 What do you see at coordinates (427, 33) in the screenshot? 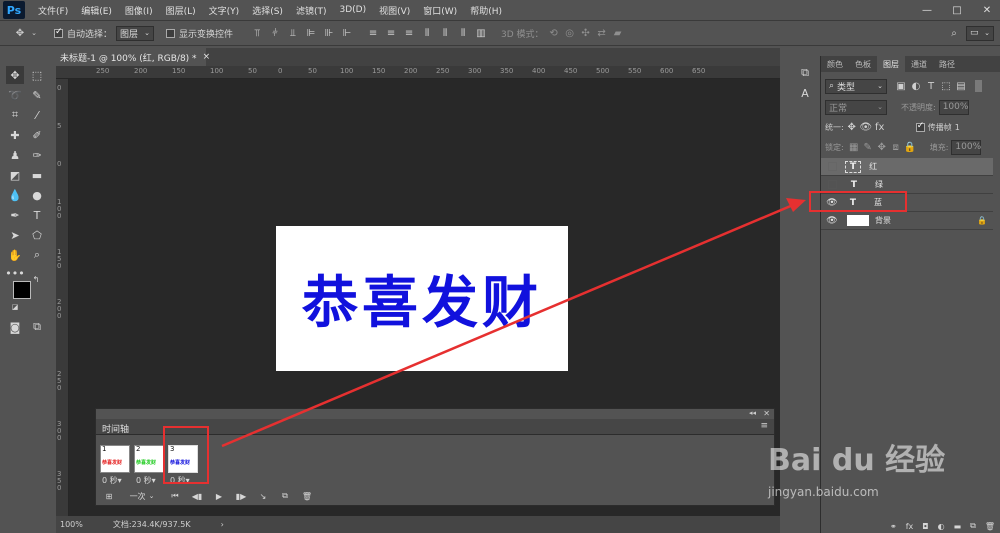
I see `distribute-left-icon: ⦀` at bounding box center [427, 33].